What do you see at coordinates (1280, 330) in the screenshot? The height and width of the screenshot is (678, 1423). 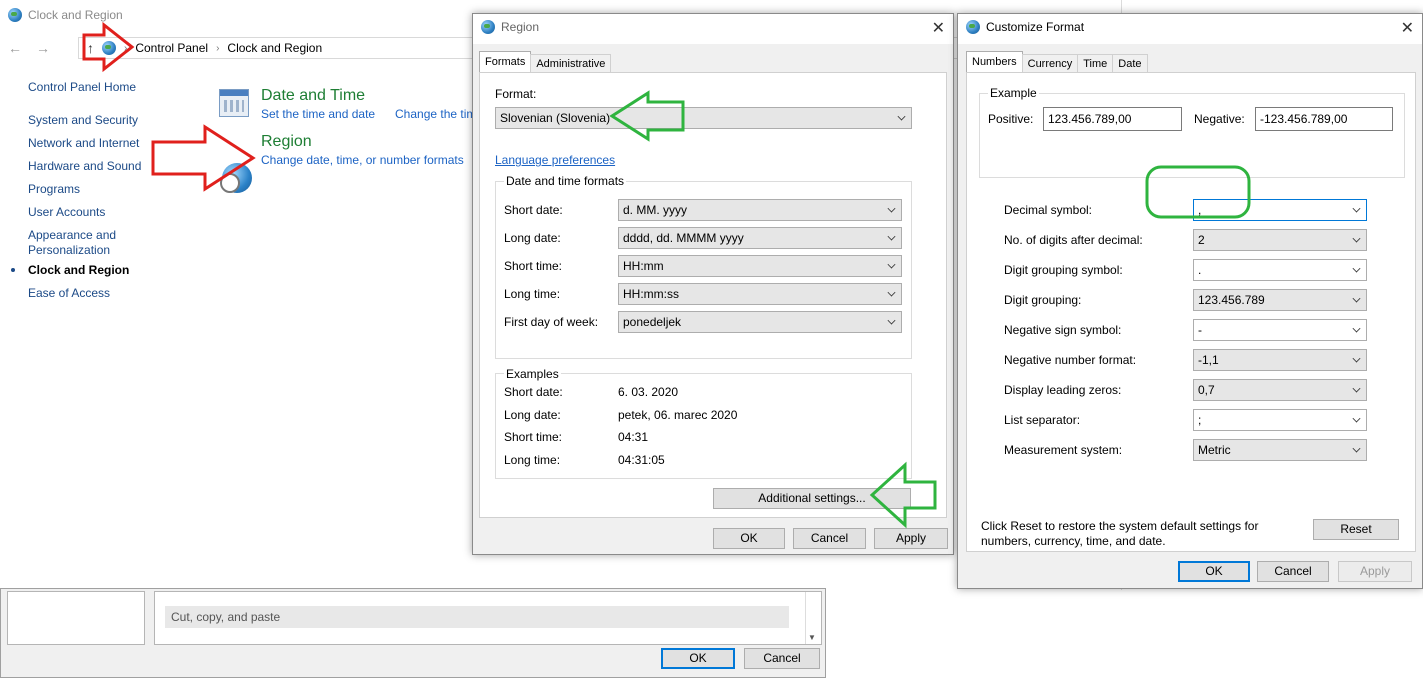 I see `negative-sign-select: -` at bounding box center [1280, 330].